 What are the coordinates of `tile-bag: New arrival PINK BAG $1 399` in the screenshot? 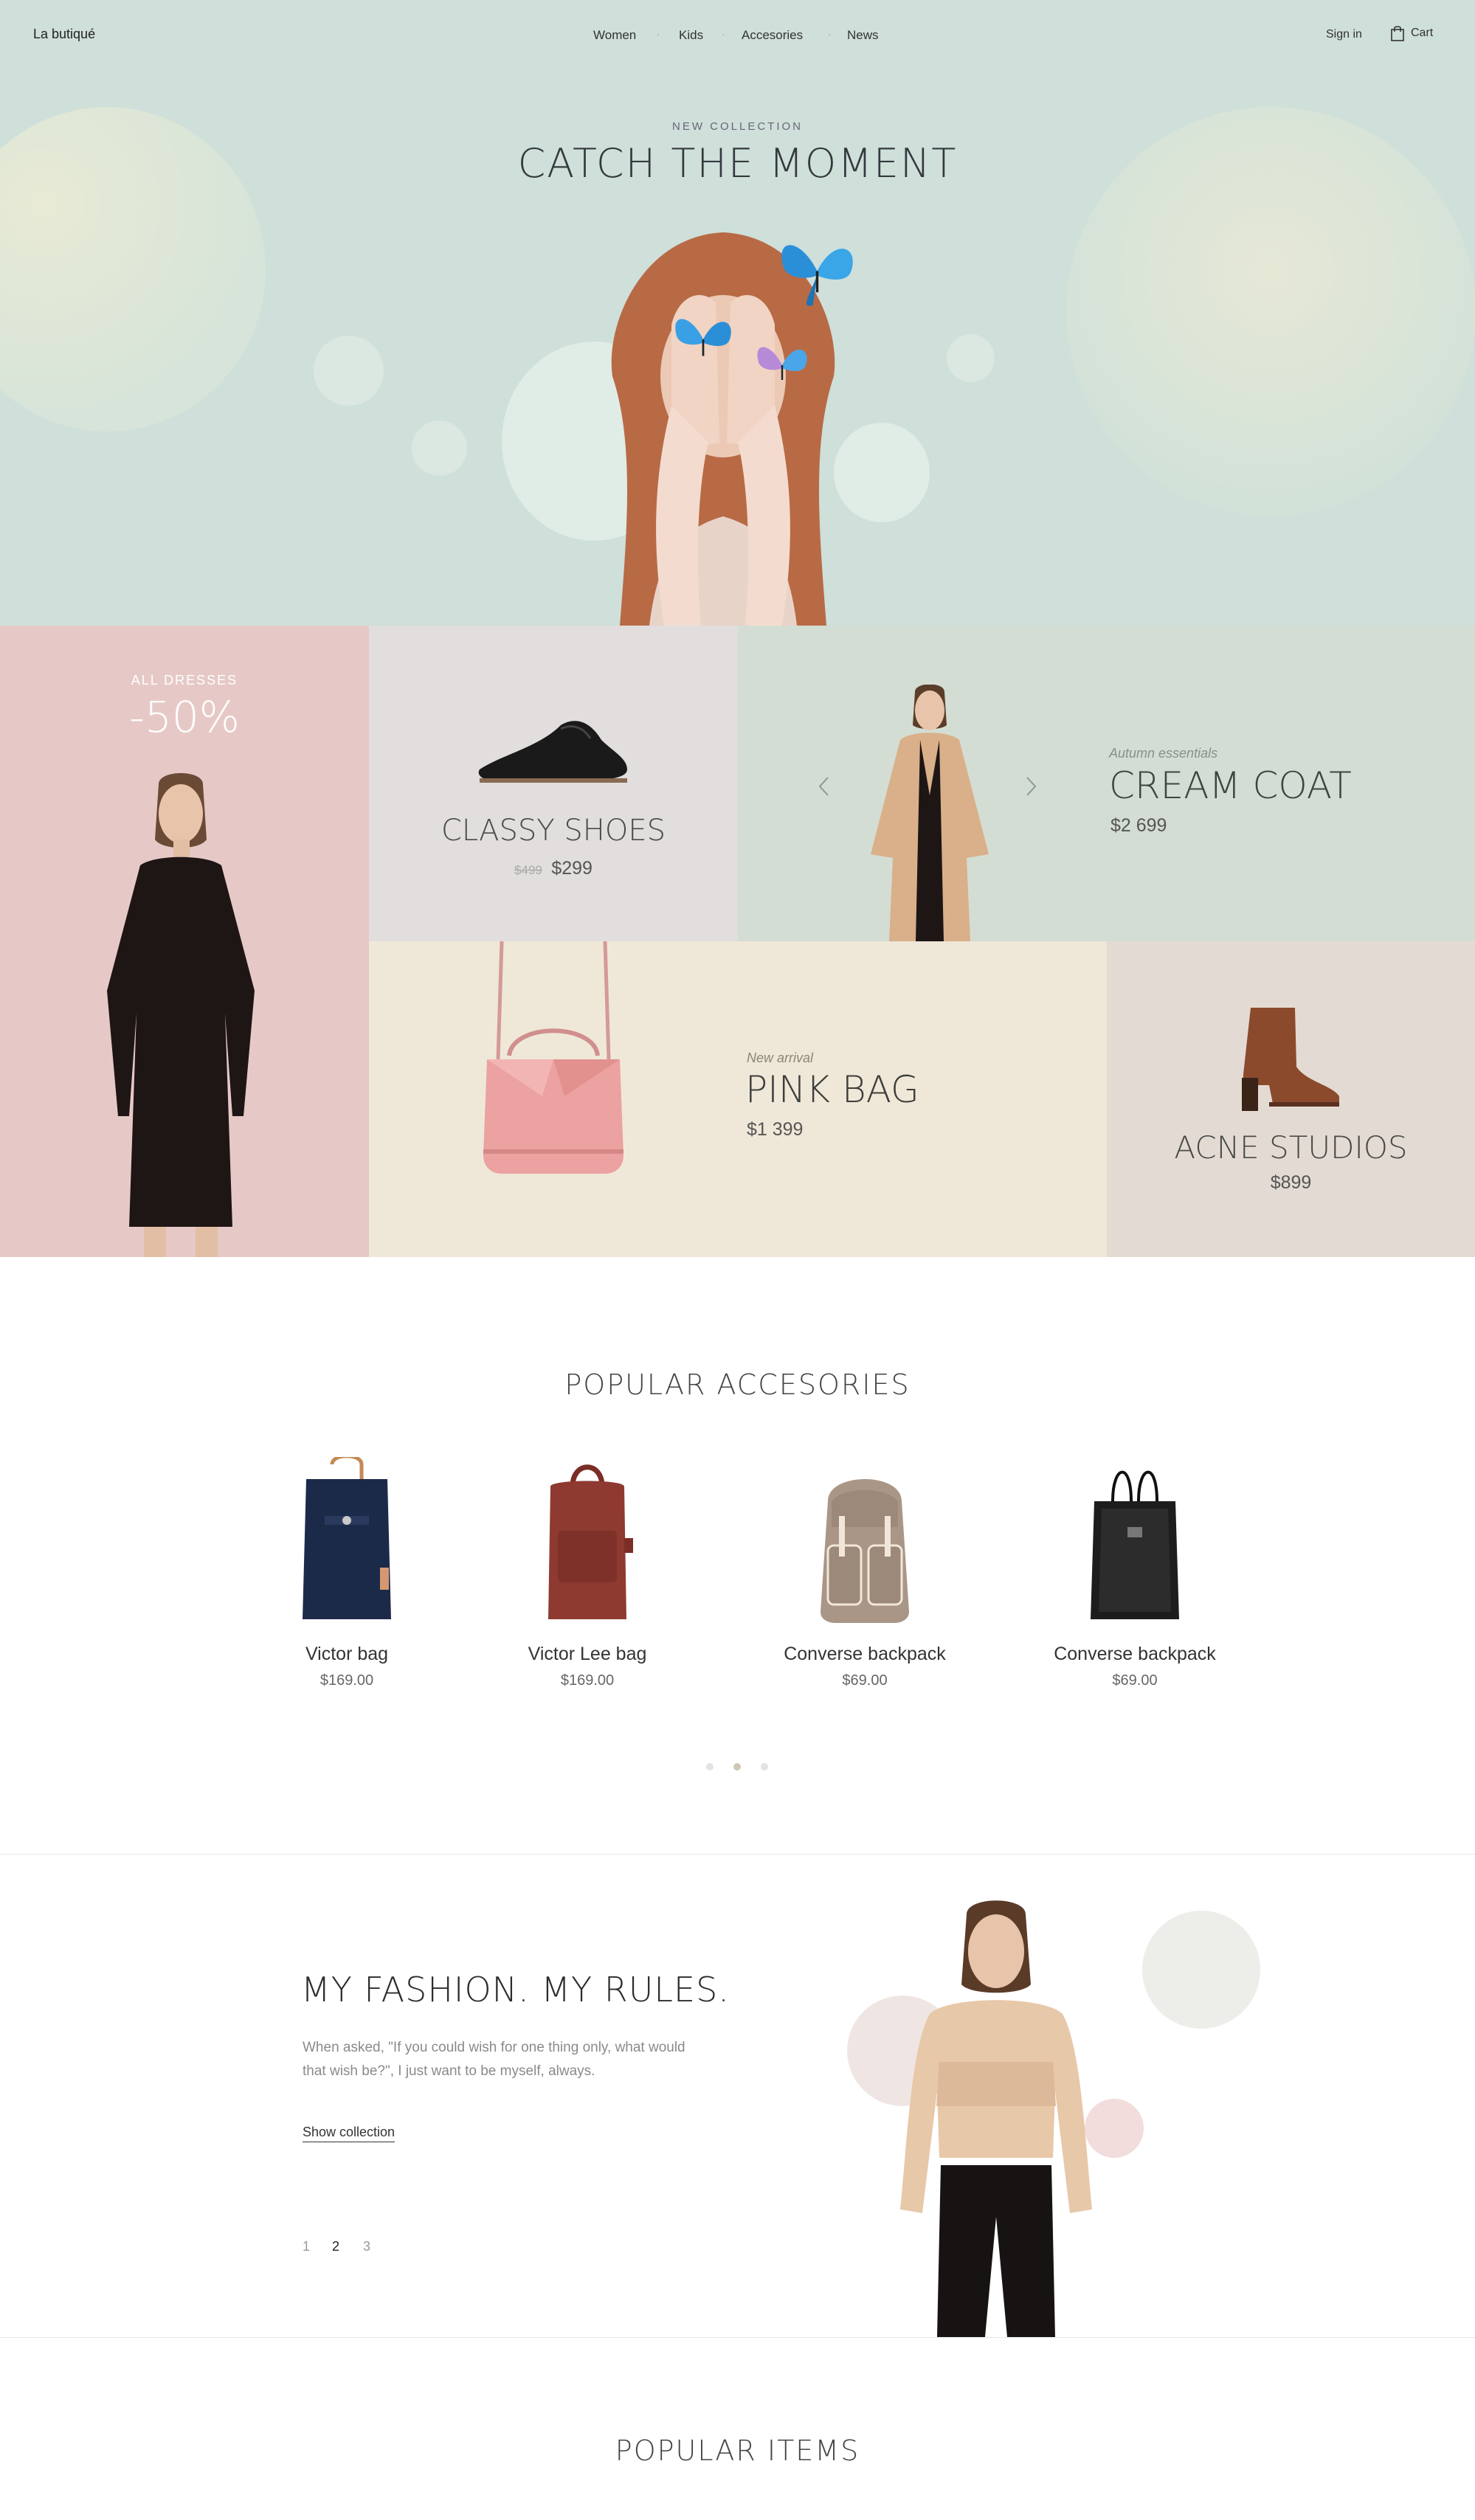 It's located at (738, 1099).